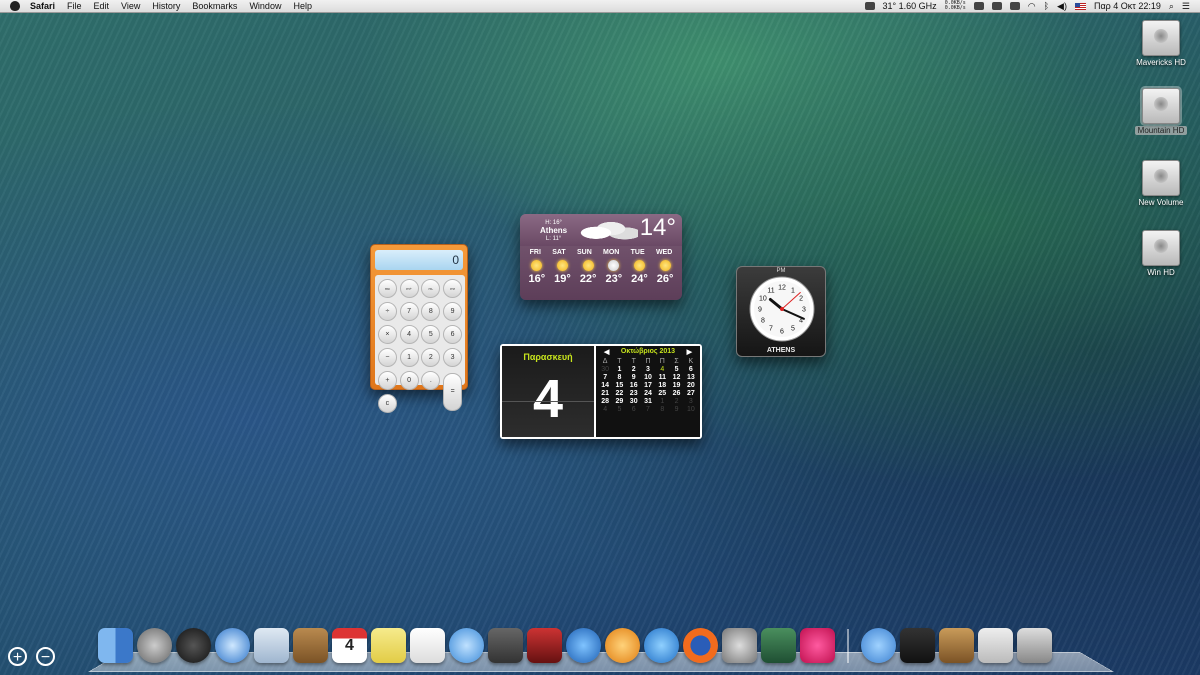  What do you see at coordinates (349, 645) in the screenshot?
I see `calendar-icon: 4` at bounding box center [349, 645].